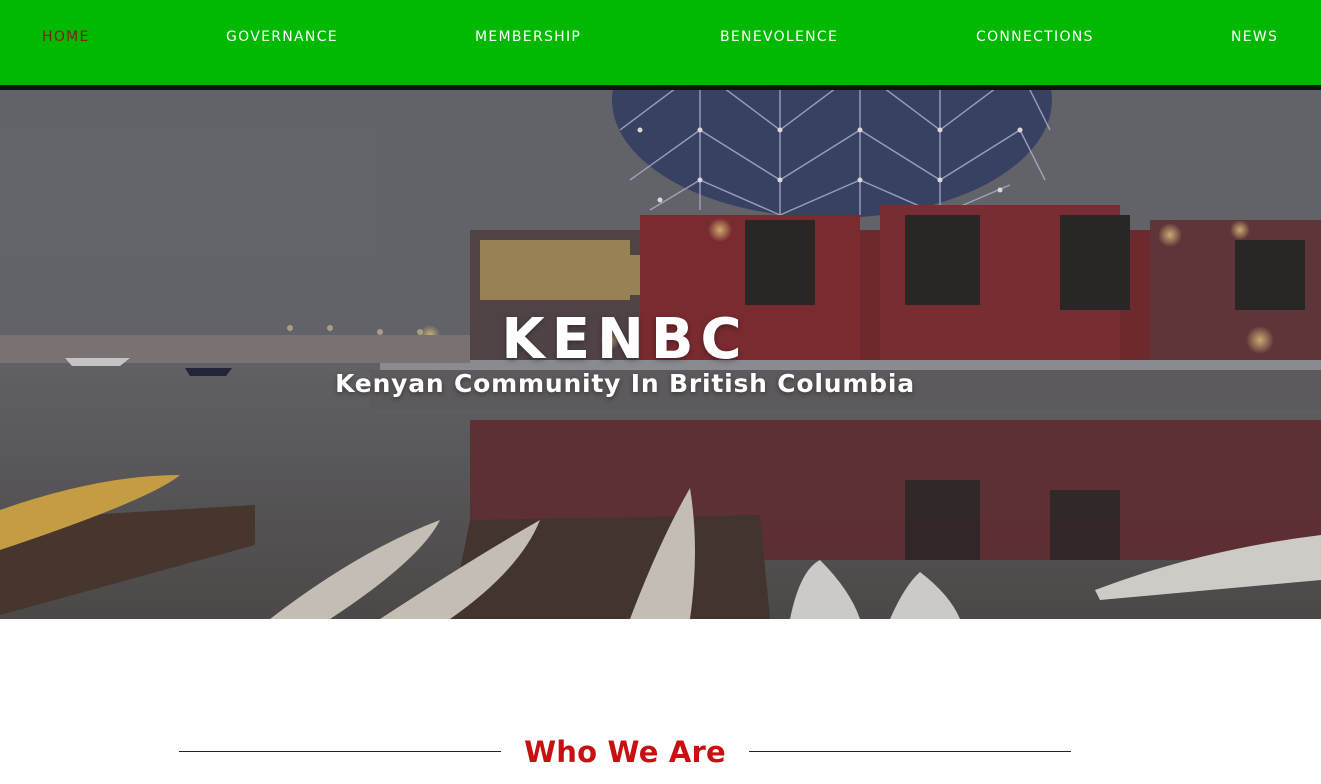 The height and width of the screenshot is (784, 1321). Describe the element at coordinates (66, 37) in the screenshot. I see `nav-item-home: HOME` at that location.